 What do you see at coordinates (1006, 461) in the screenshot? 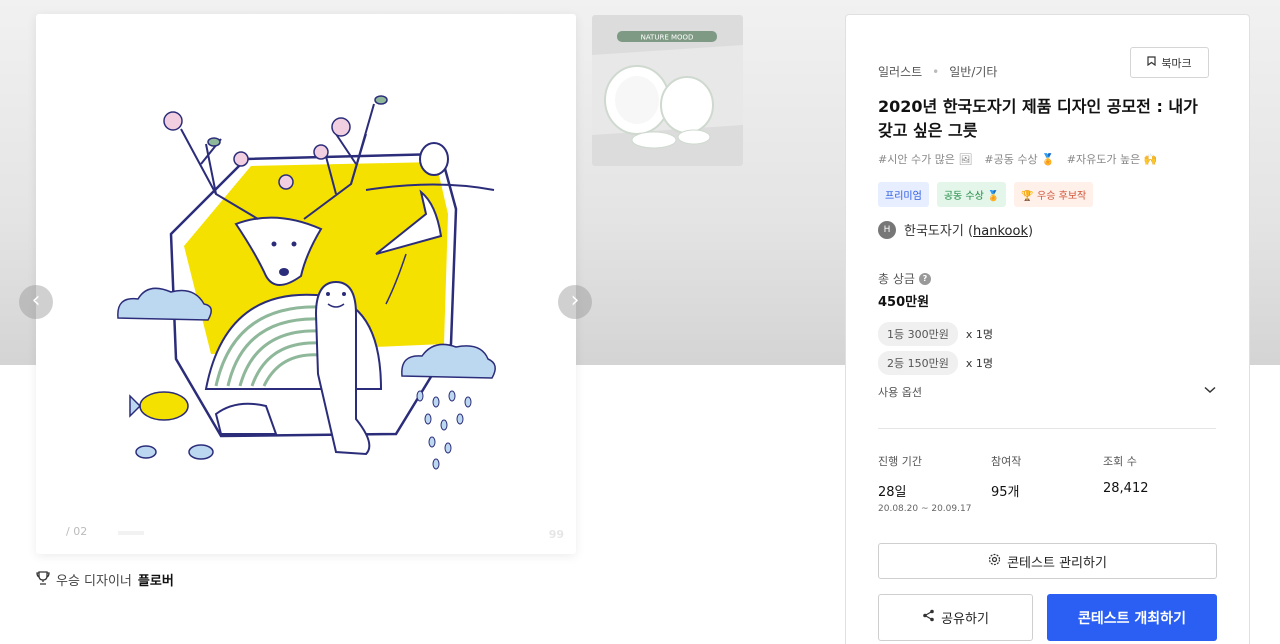
I see `entries-label: 참여작` at bounding box center [1006, 461].